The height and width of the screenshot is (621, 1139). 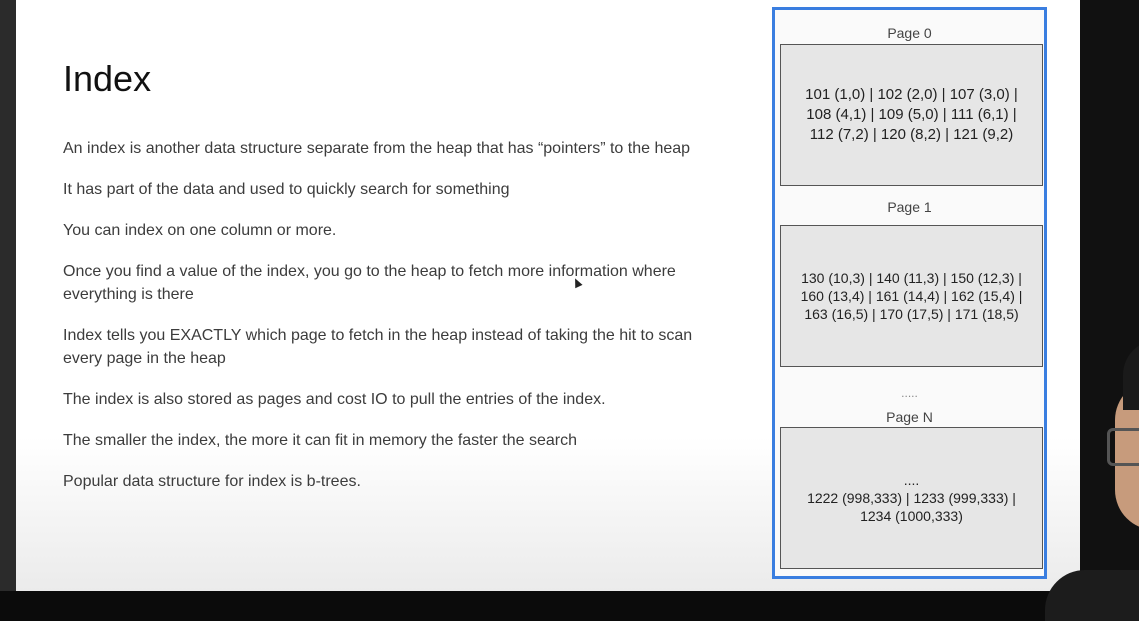 What do you see at coordinates (8, 295) in the screenshot?
I see `window-edge` at bounding box center [8, 295].